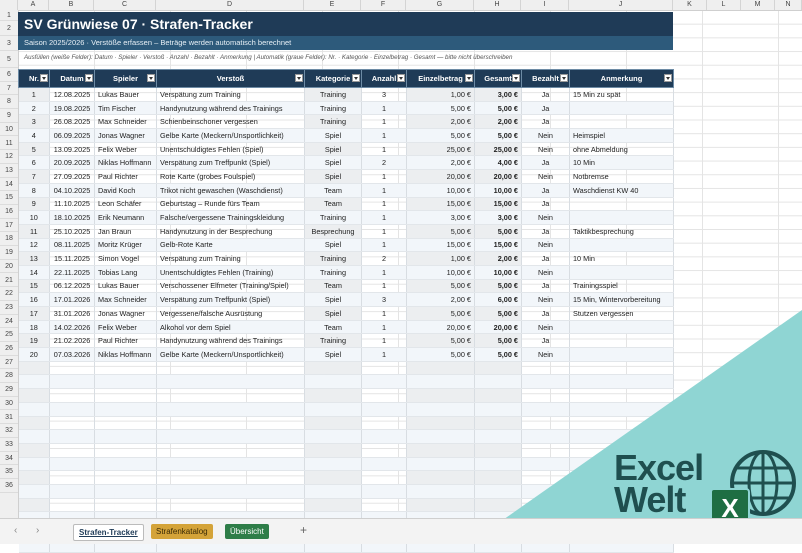  I want to click on cell-kategorie: Team, so click(333, 327).